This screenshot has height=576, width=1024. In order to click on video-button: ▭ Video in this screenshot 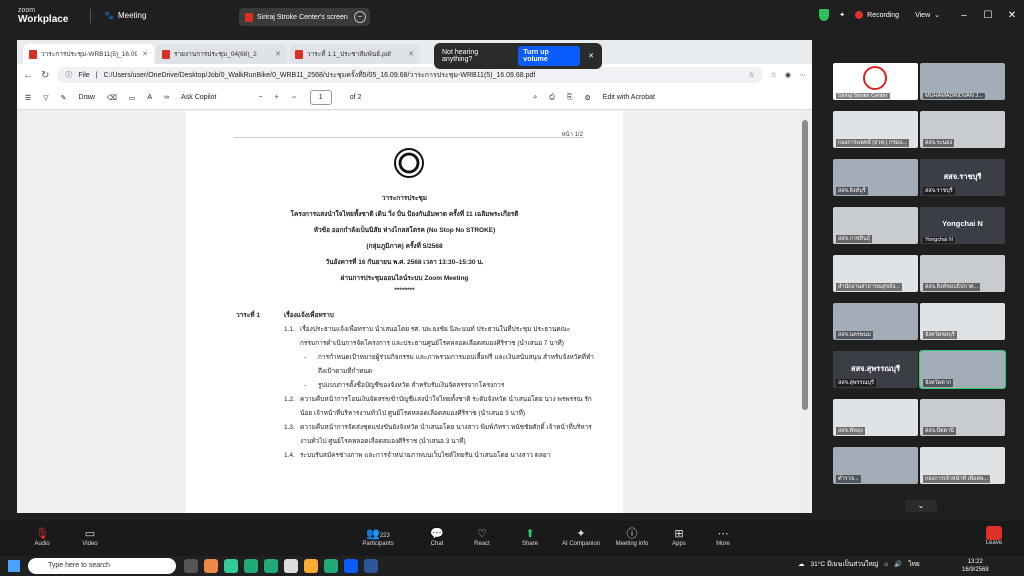, I will do `click(90, 537)`.